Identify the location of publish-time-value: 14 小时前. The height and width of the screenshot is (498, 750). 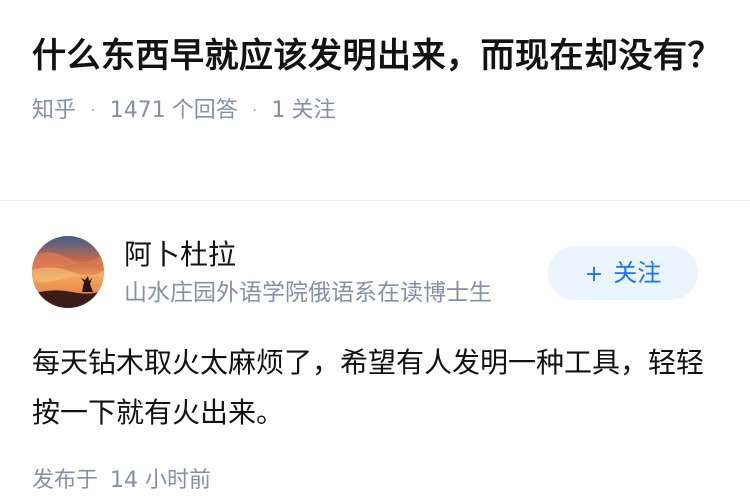
(161, 480).